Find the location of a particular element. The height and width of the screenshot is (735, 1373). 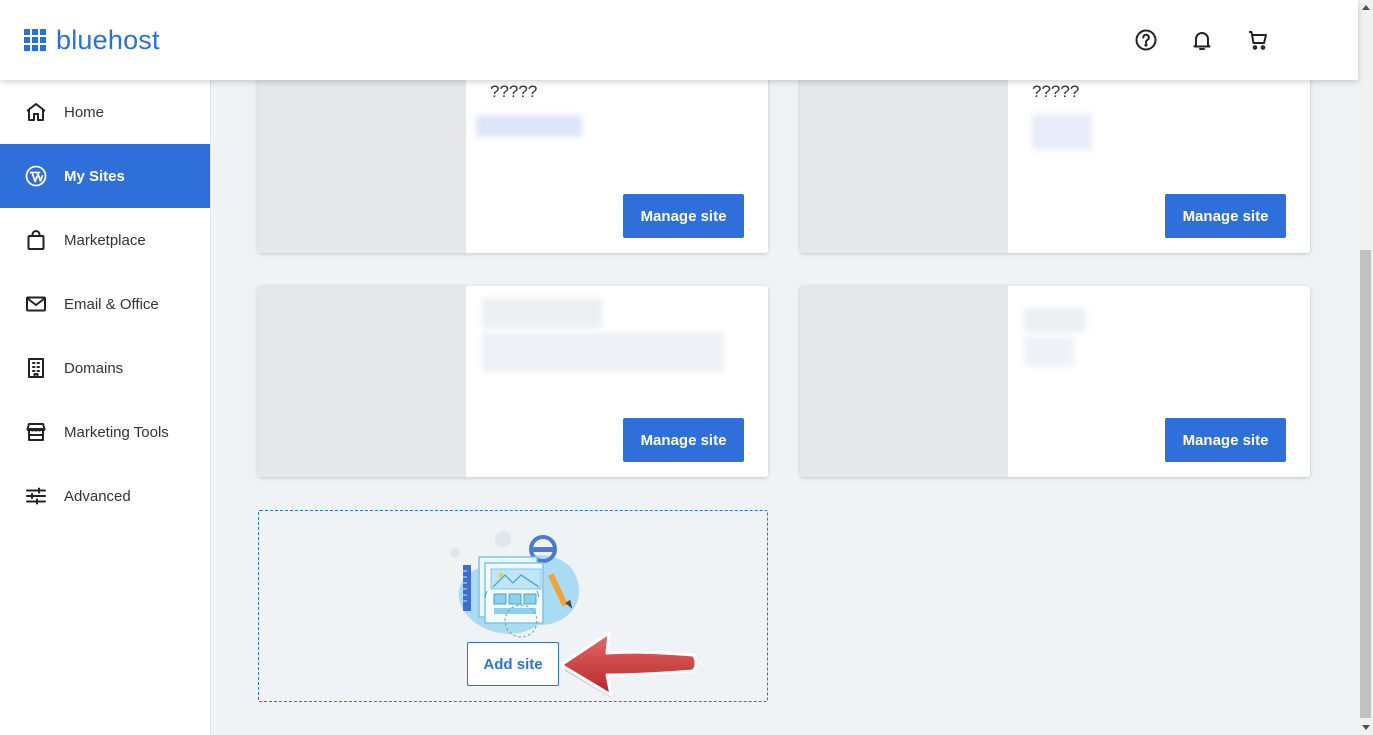

bluehost-logo: bluehost is located at coordinates (92, 40).